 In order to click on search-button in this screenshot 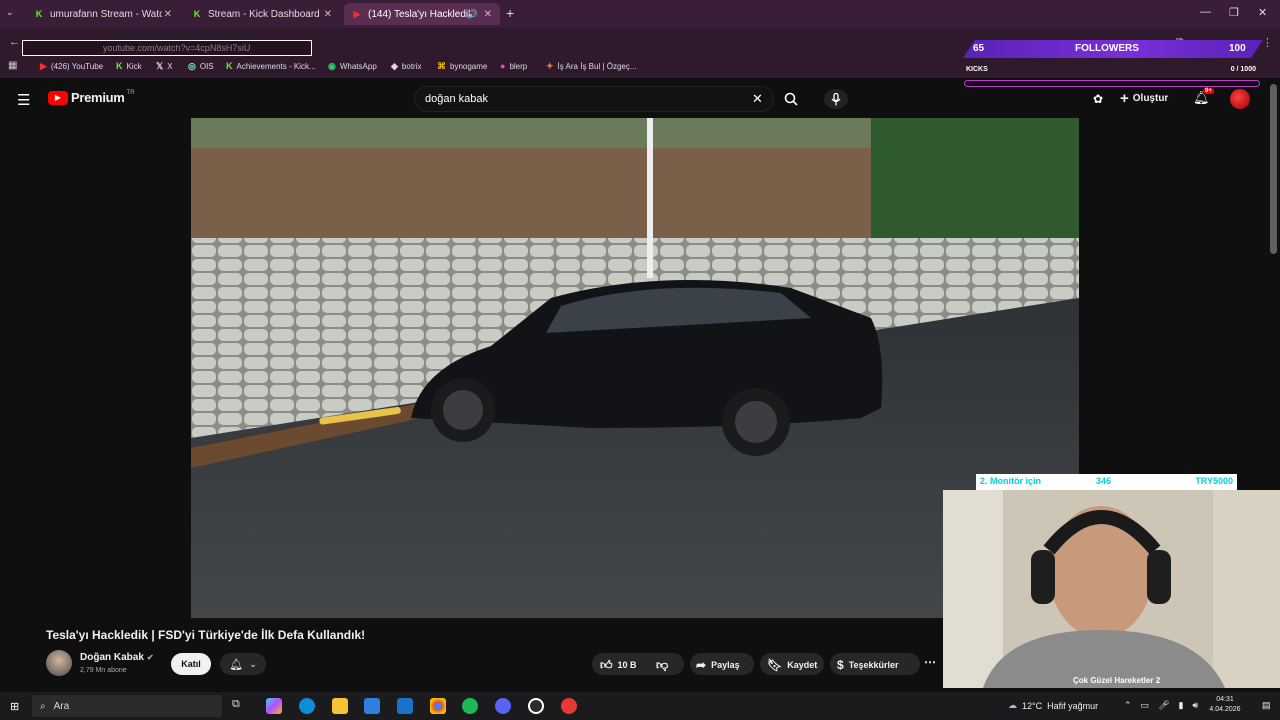, I will do `click(791, 99)`.